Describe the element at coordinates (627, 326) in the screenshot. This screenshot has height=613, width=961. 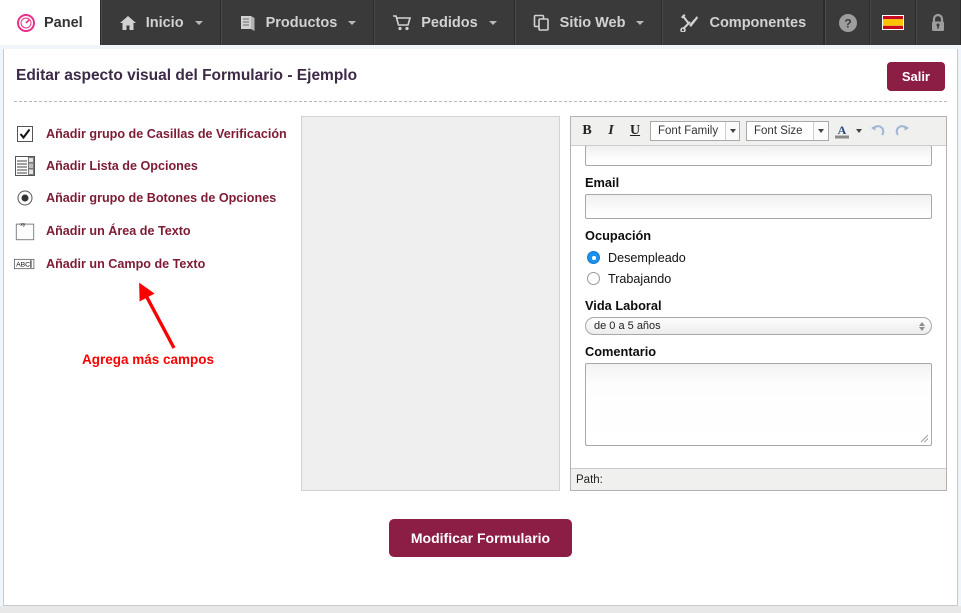
I see `select-value: de 0 a 5 años` at that location.